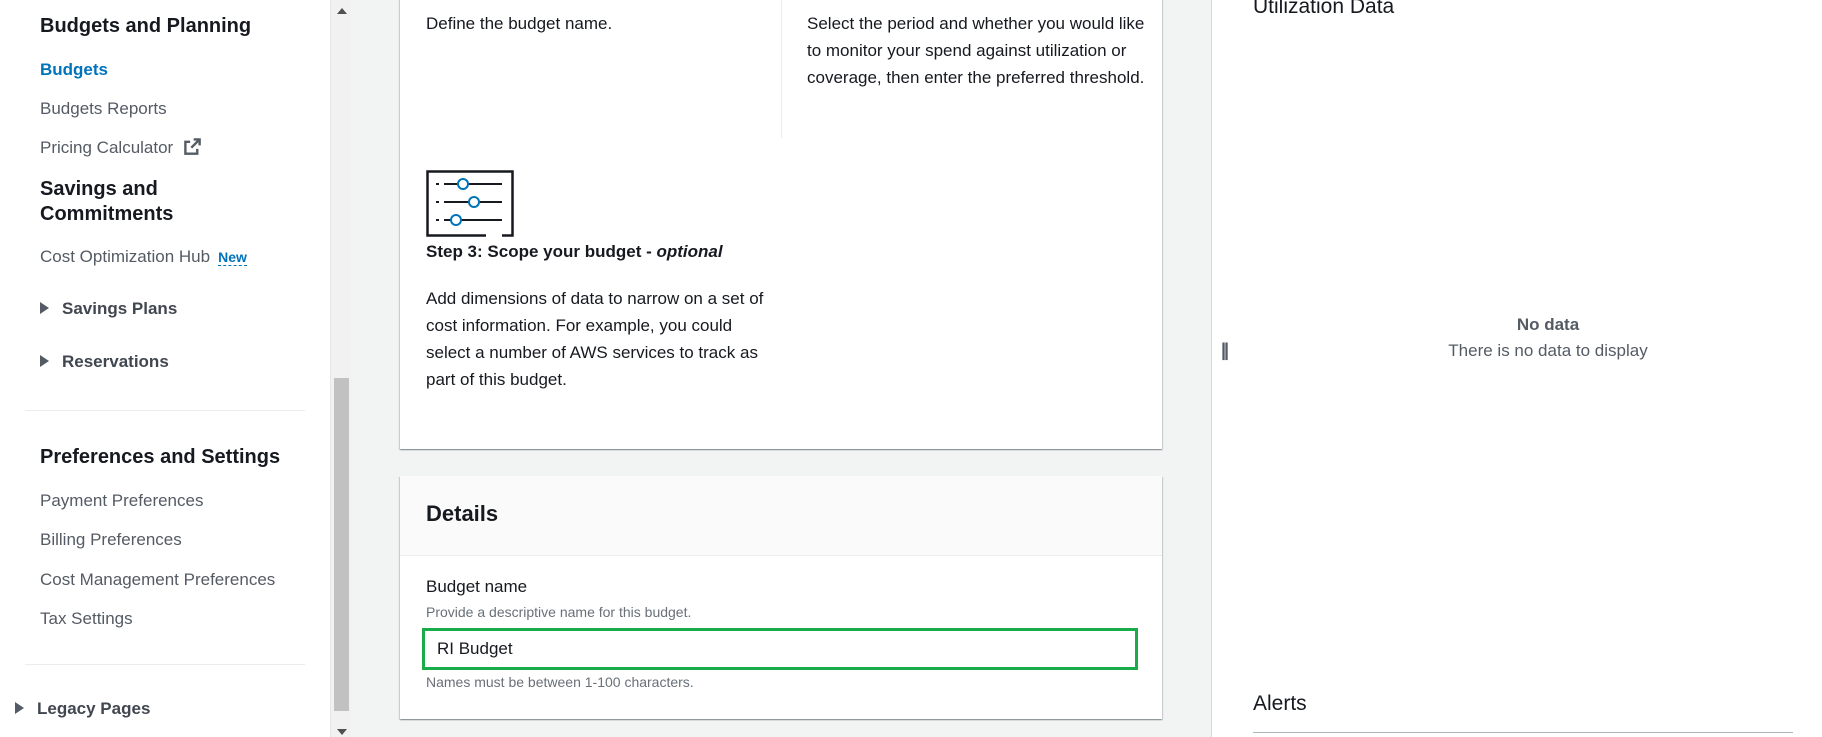  I want to click on external-link-icon, so click(192, 146).